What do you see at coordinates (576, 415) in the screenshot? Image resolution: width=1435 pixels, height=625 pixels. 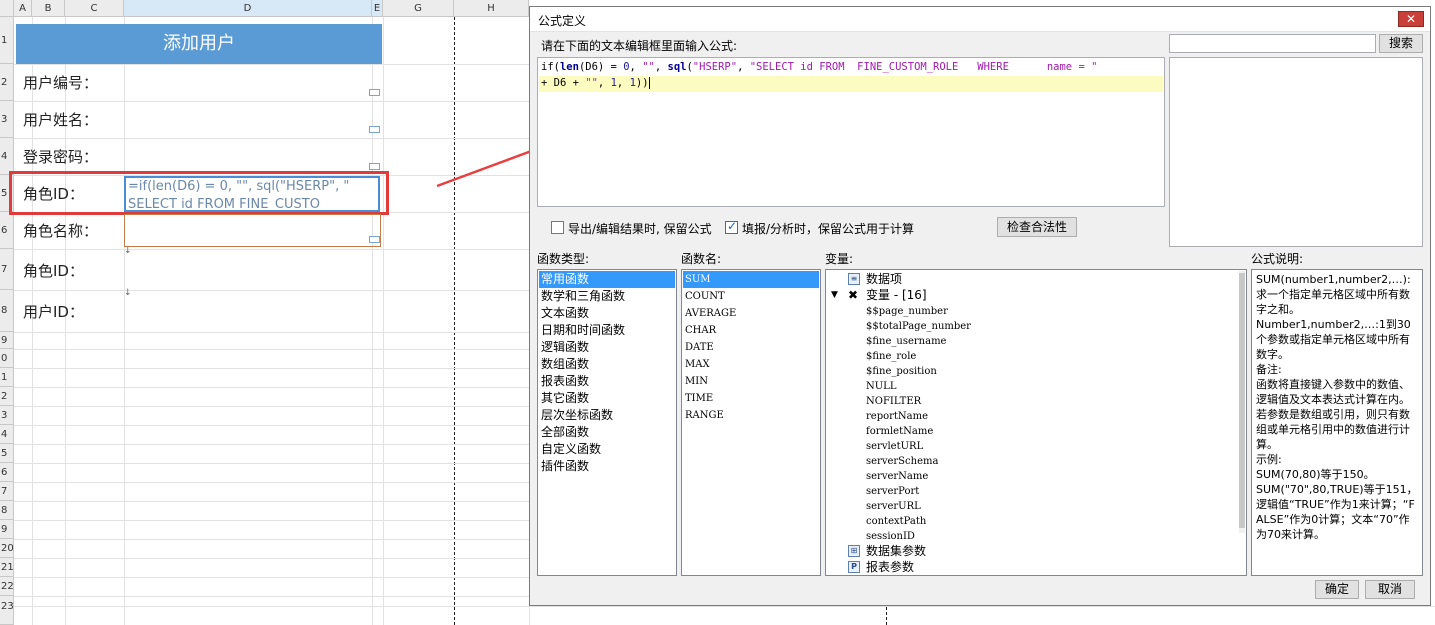 I see `function-type-item: 层次坐标函数` at bounding box center [576, 415].